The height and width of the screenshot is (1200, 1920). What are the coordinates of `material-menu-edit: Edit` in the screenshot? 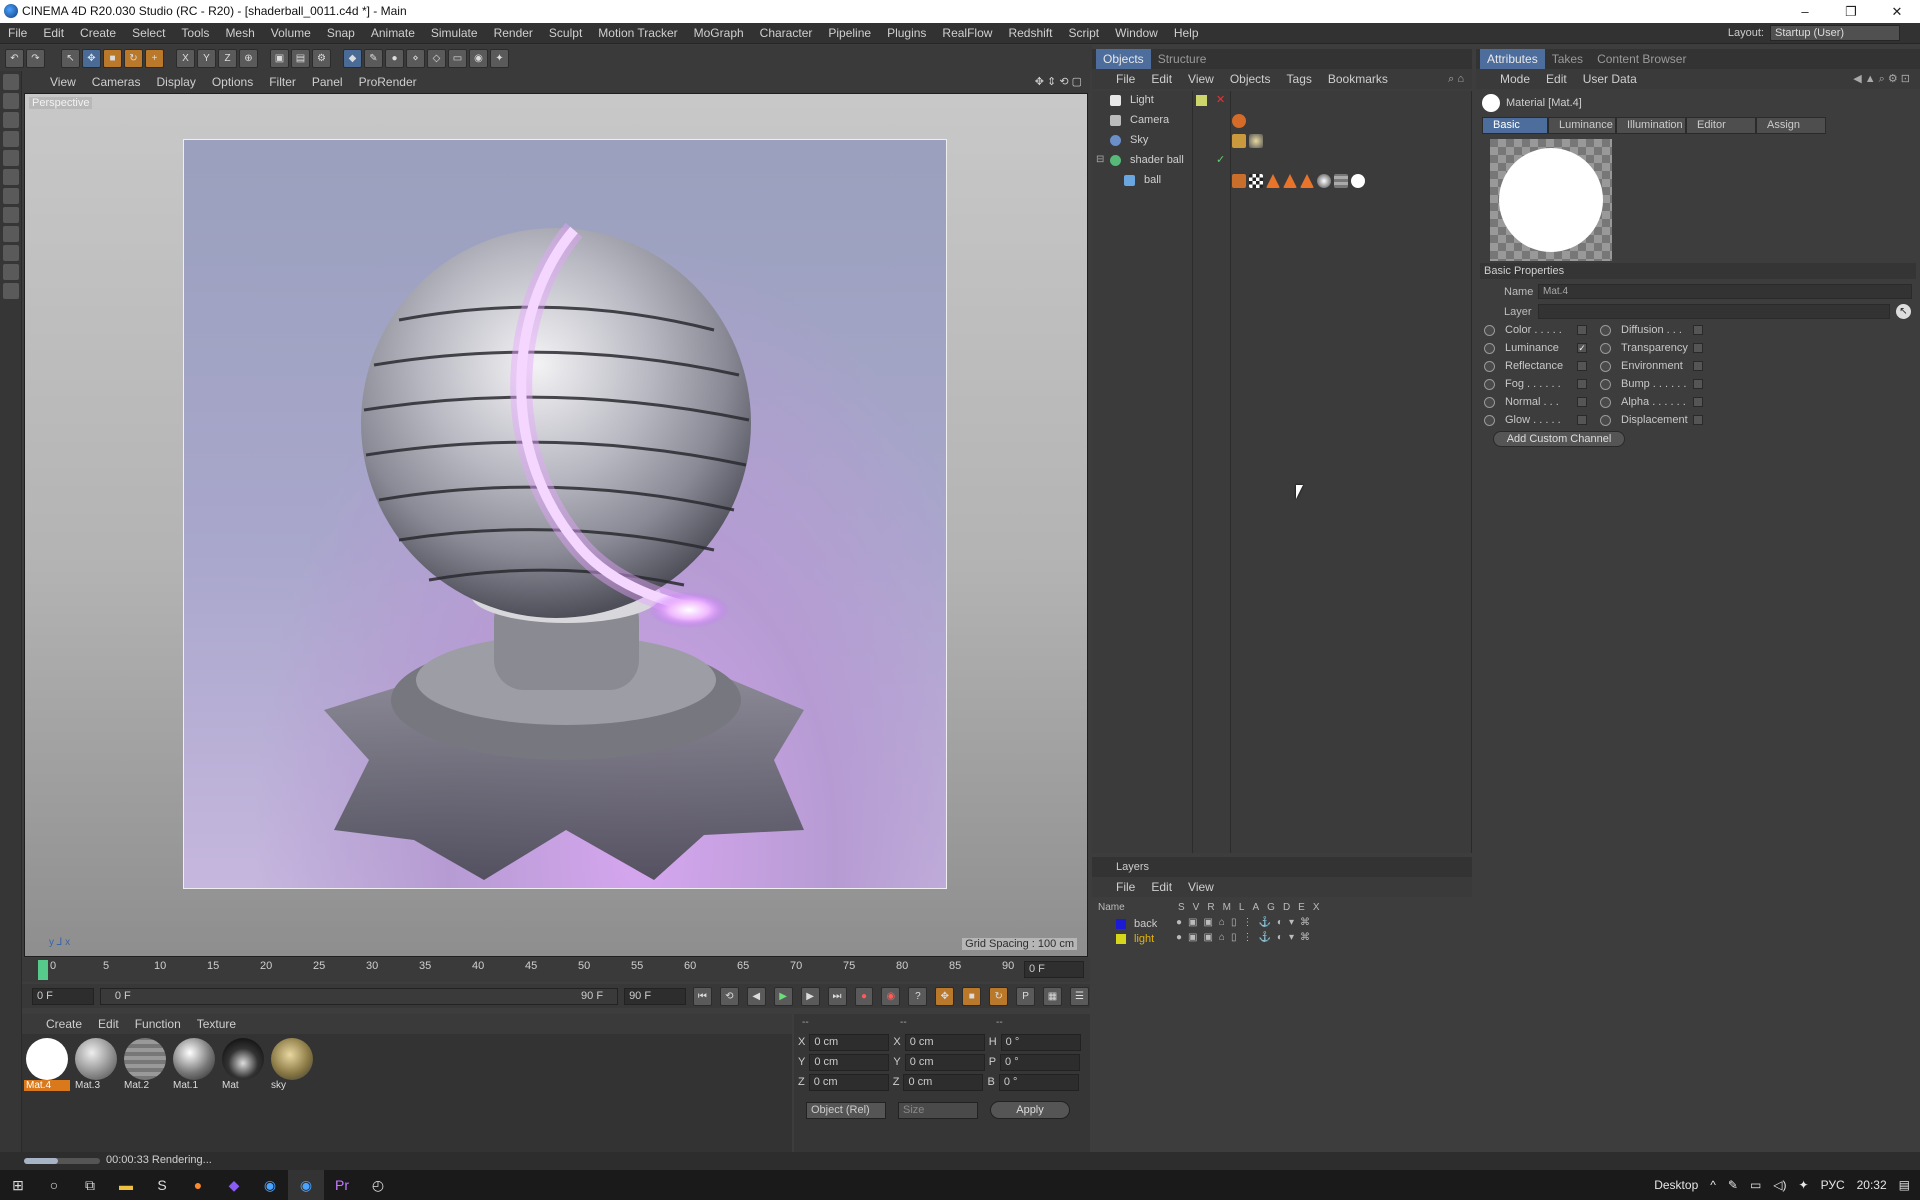 It's located at (108, 1024).